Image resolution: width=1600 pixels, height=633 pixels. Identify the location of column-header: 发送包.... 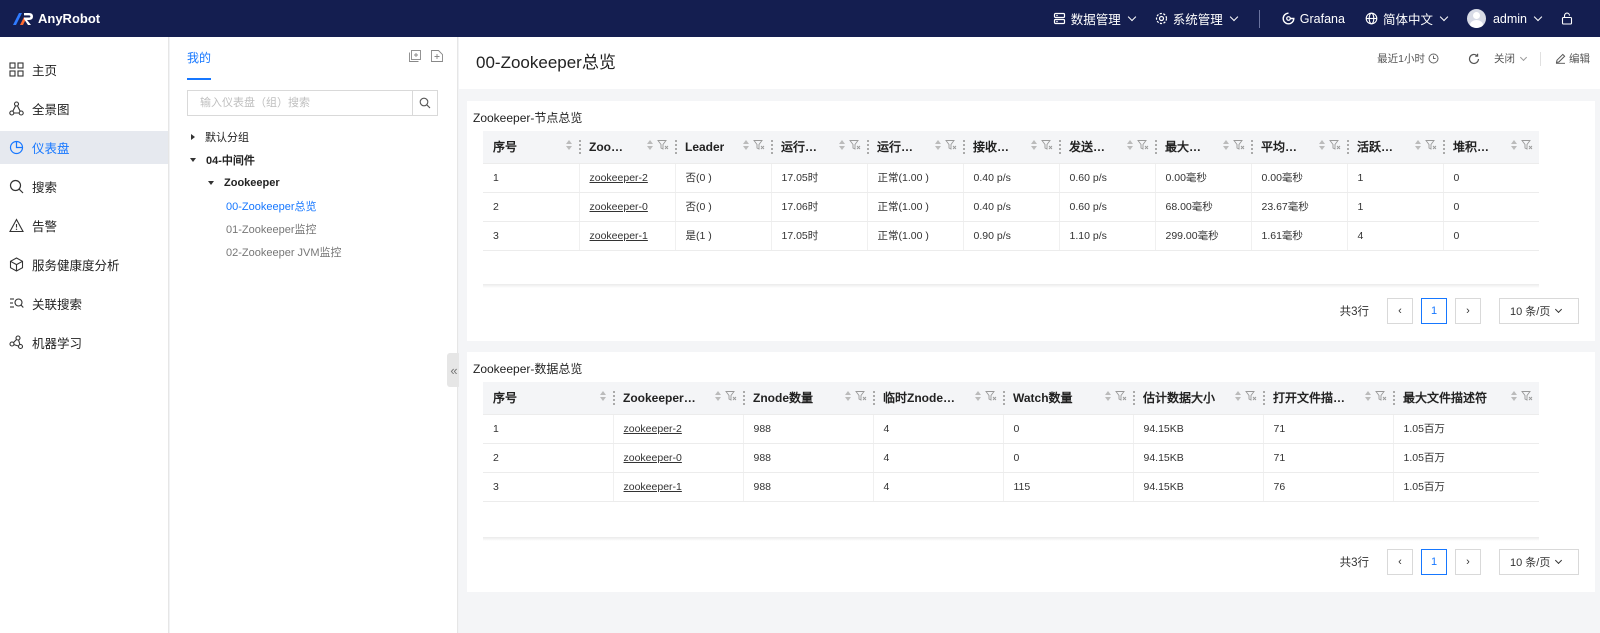
(1107, 147).